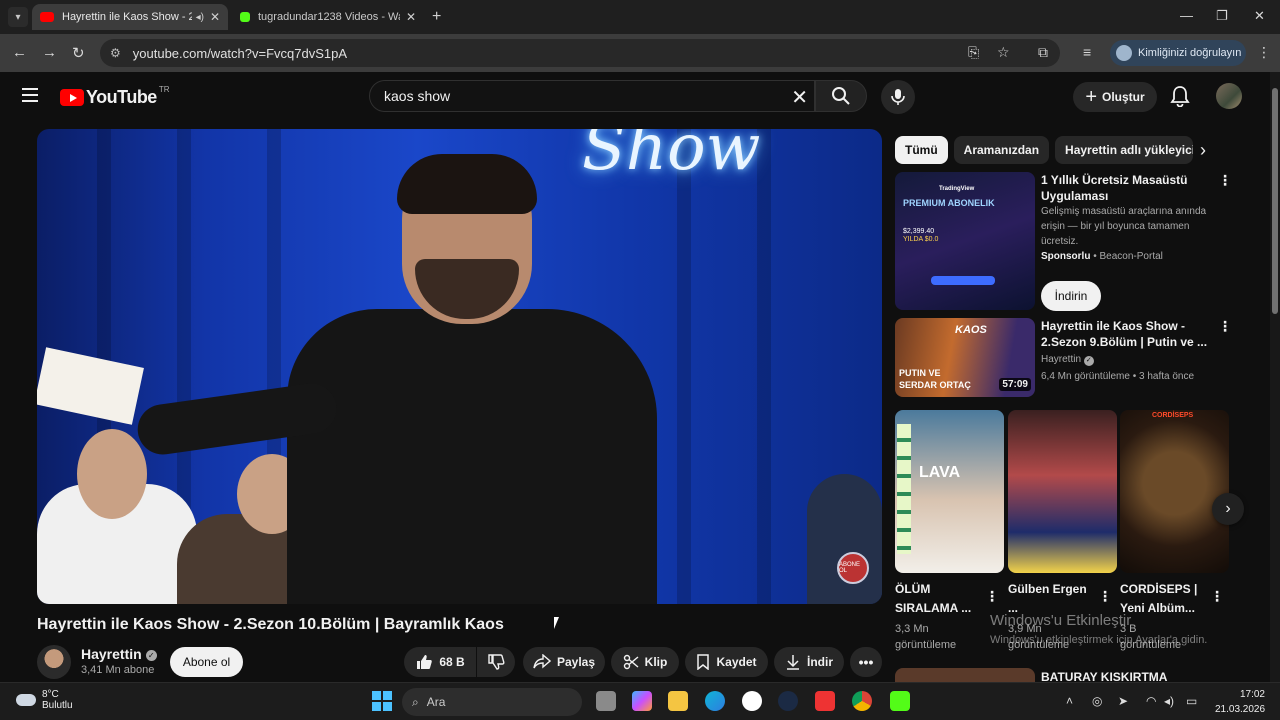 The height and width of the screenshot is (720, 1280). What do you see at coordinates (1118, 376) in the screenshot?
I see `recommended-meta: 6,4 Mn görüntüleme • 3 hafta önce` at bounding box center [1118, 376].